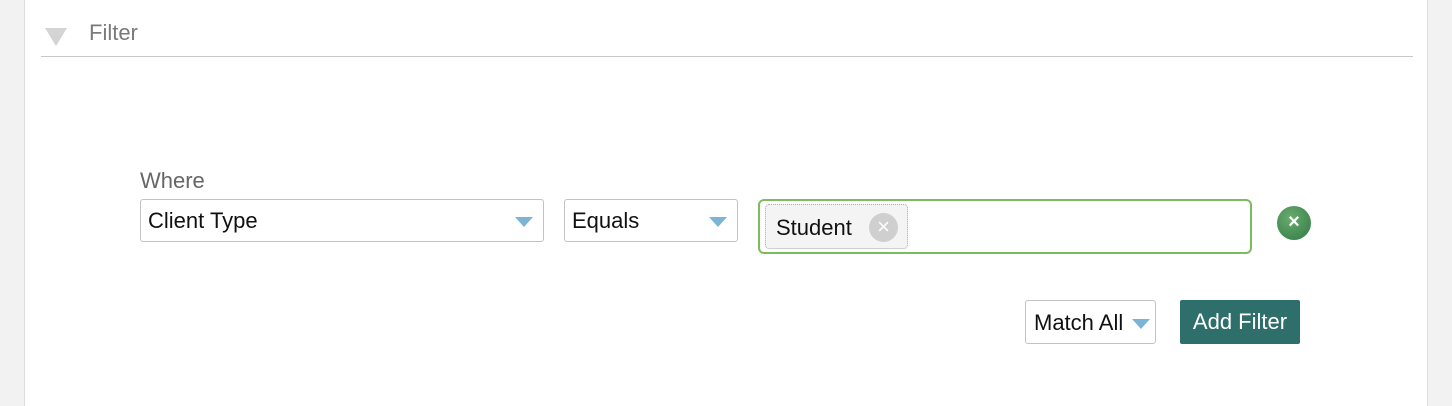 The height and width of the screenshot is (406, 1452). Describe the element at coordinates (727, 28) in the screenshot. I see `filter-header: Filter` at that location.